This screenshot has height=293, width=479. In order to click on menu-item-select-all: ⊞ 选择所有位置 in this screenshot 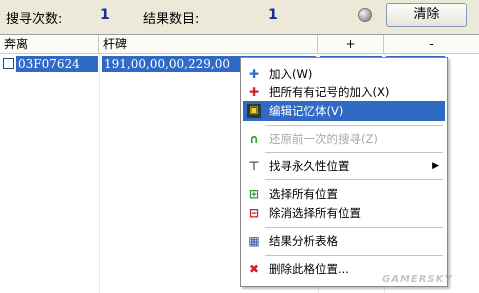, I will do `click(344, 194)`.